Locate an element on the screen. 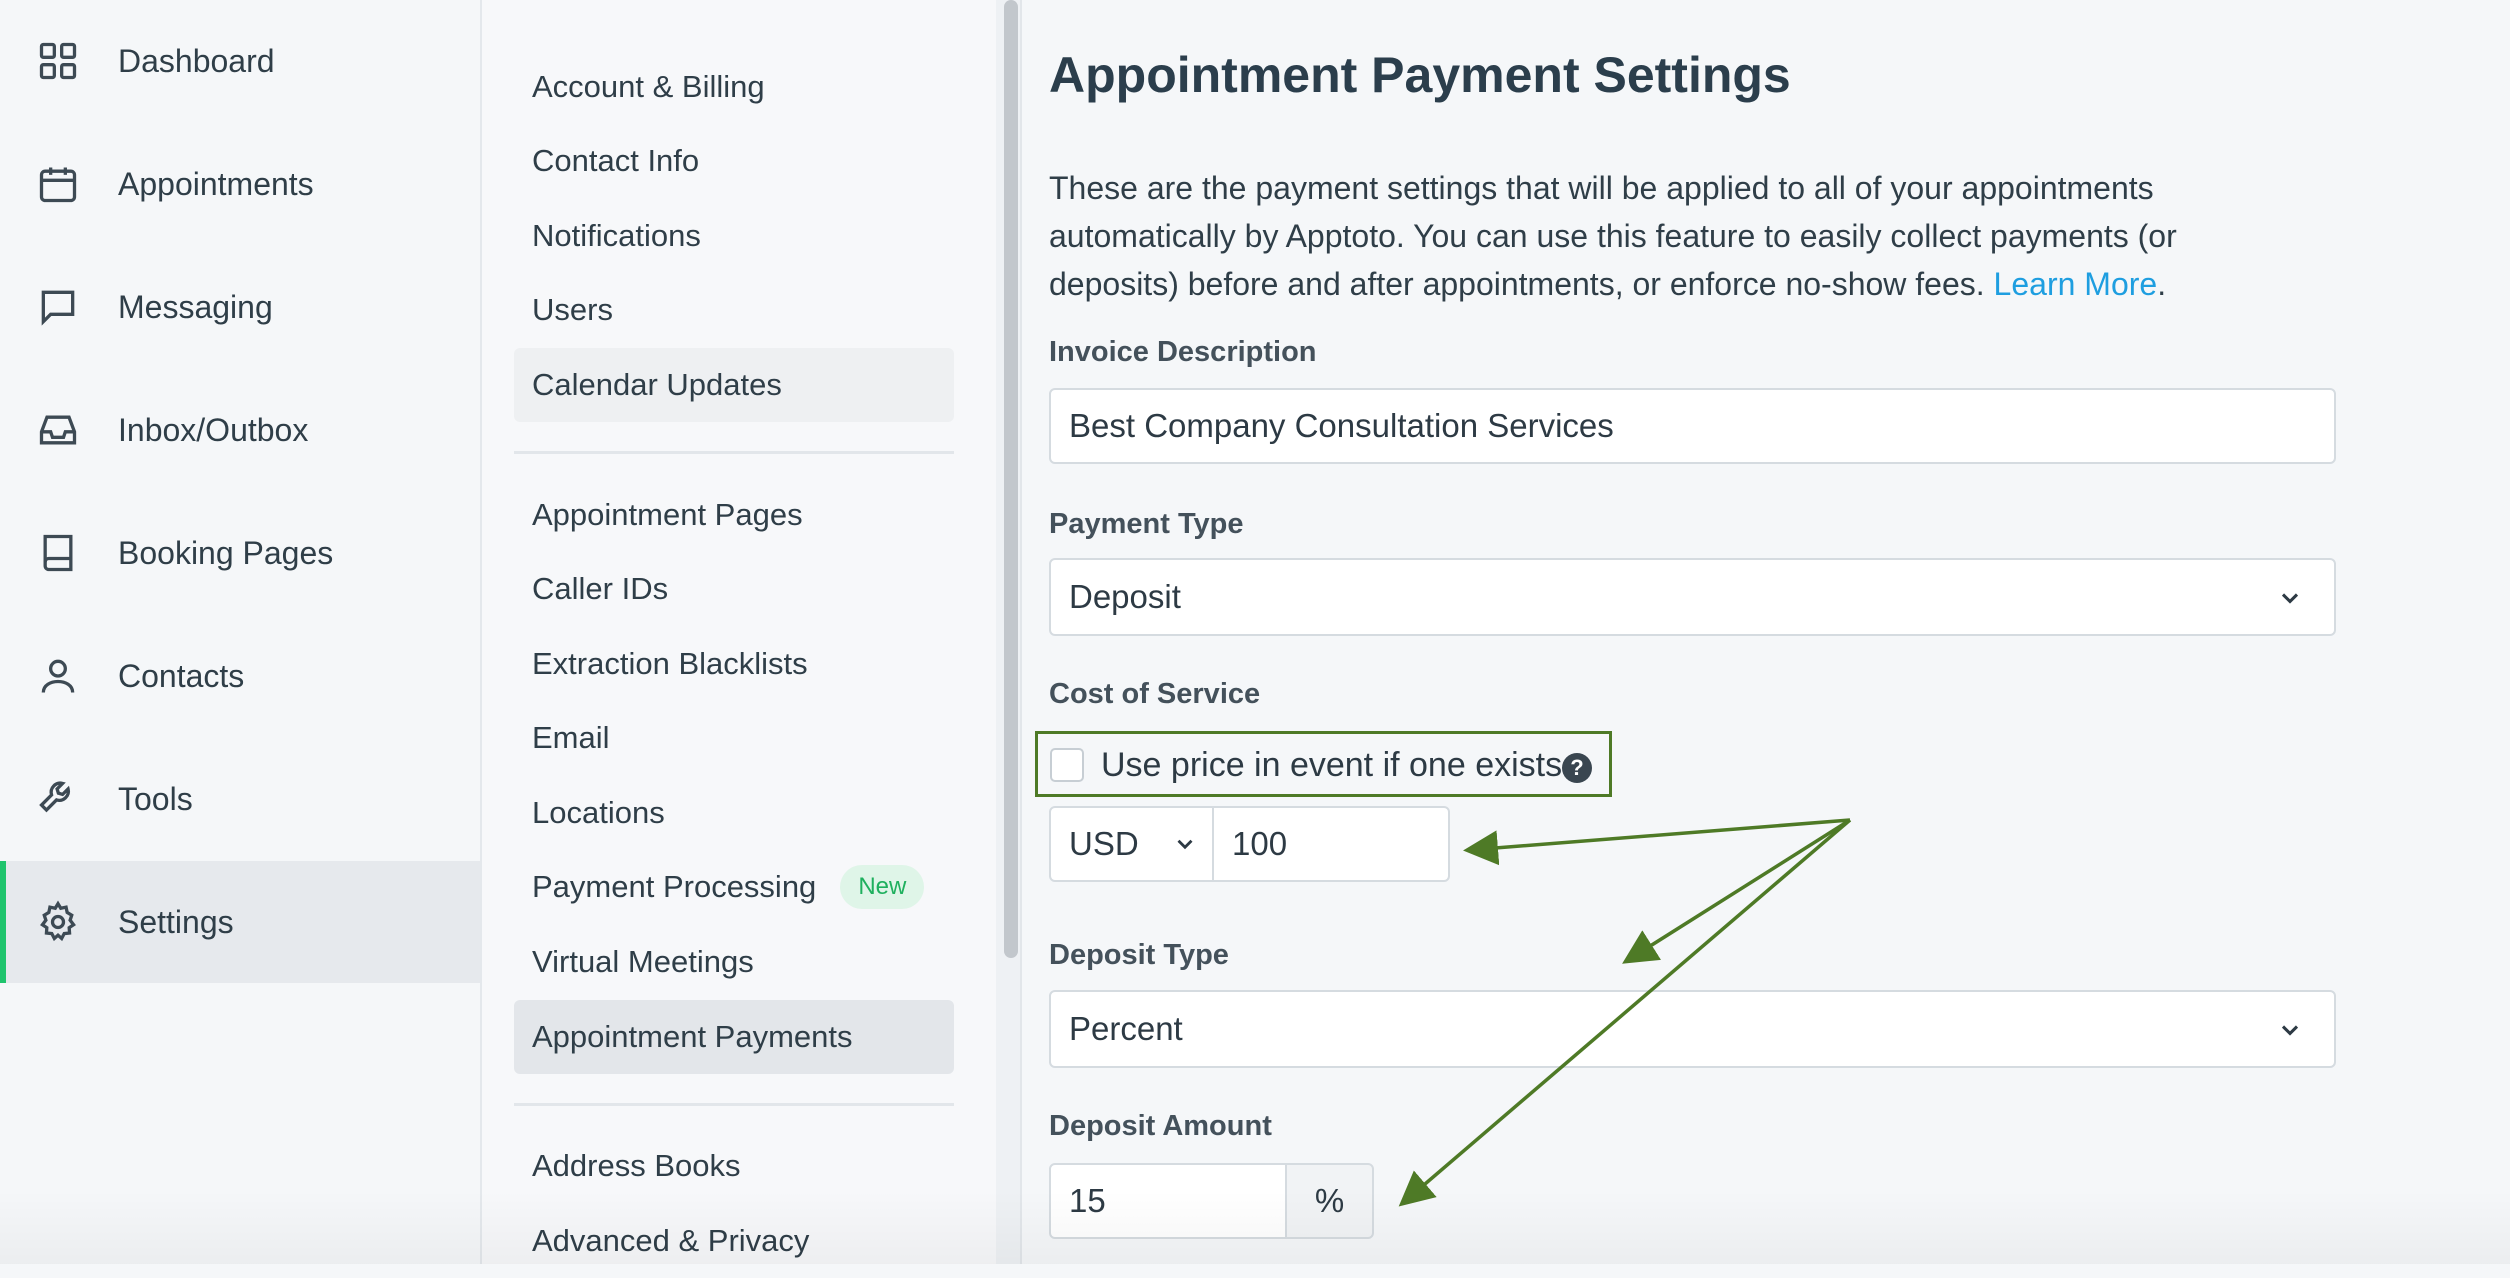 The width and height of the screenshot is (2510, 1278). nav-item-tools: Tools is located at coordinates (240, 799).